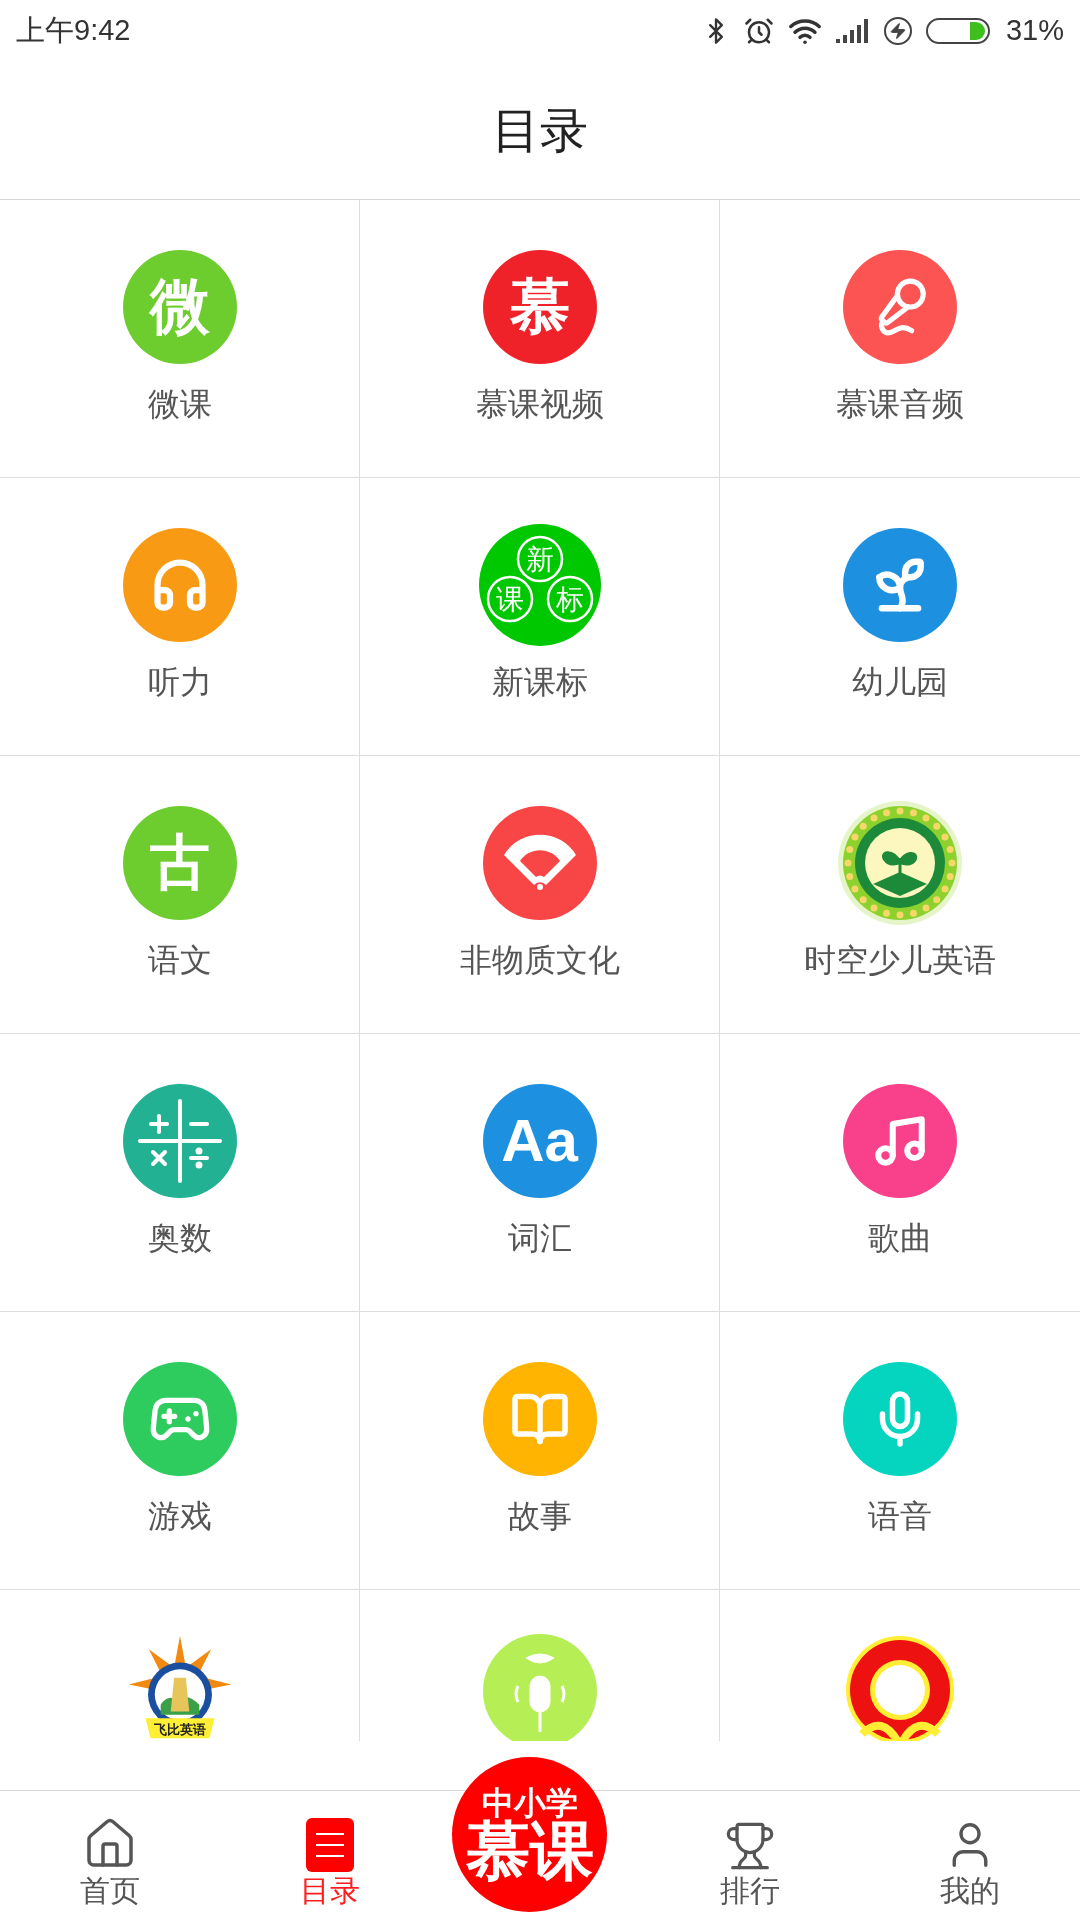  I want to click on nav-tab: 排行, so click(750, 1855).